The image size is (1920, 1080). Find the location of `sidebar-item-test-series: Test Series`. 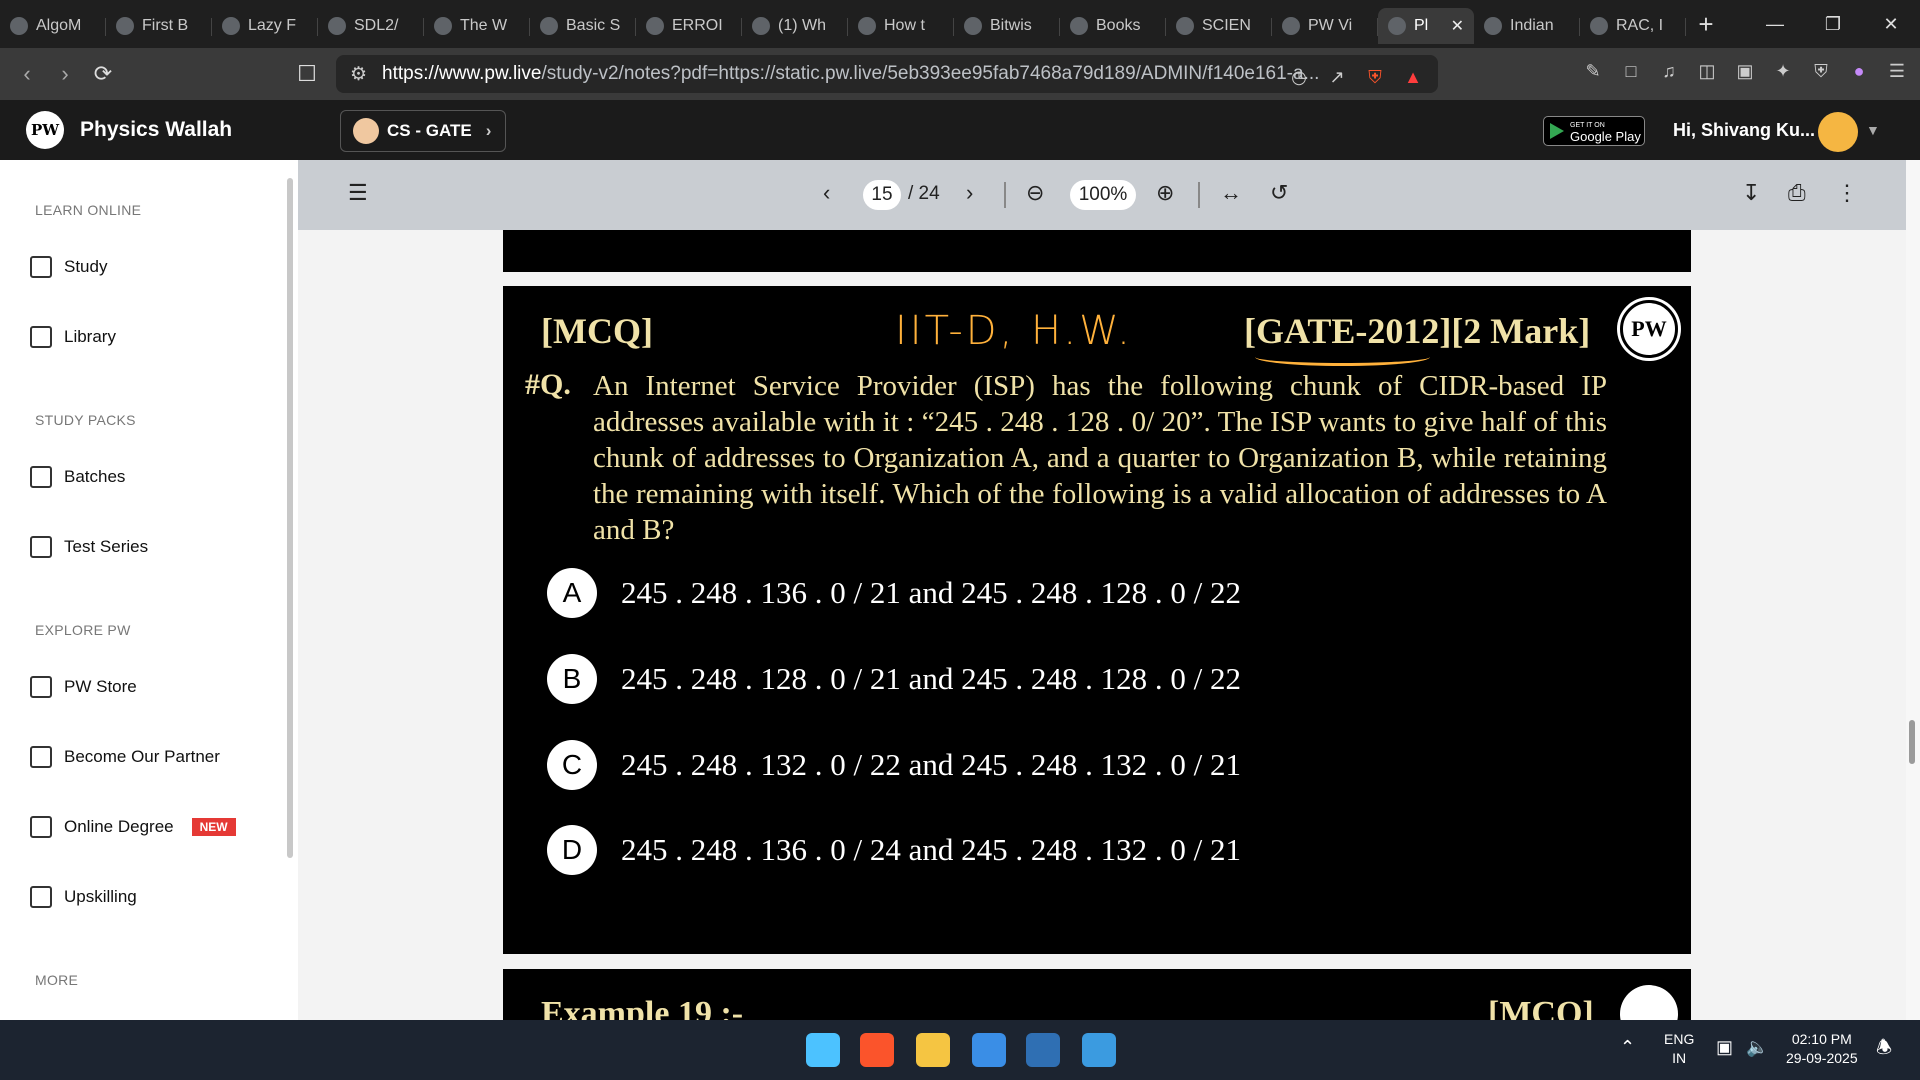

sidebar-item-test-series: Test Series is located at coordinates (89, 547).